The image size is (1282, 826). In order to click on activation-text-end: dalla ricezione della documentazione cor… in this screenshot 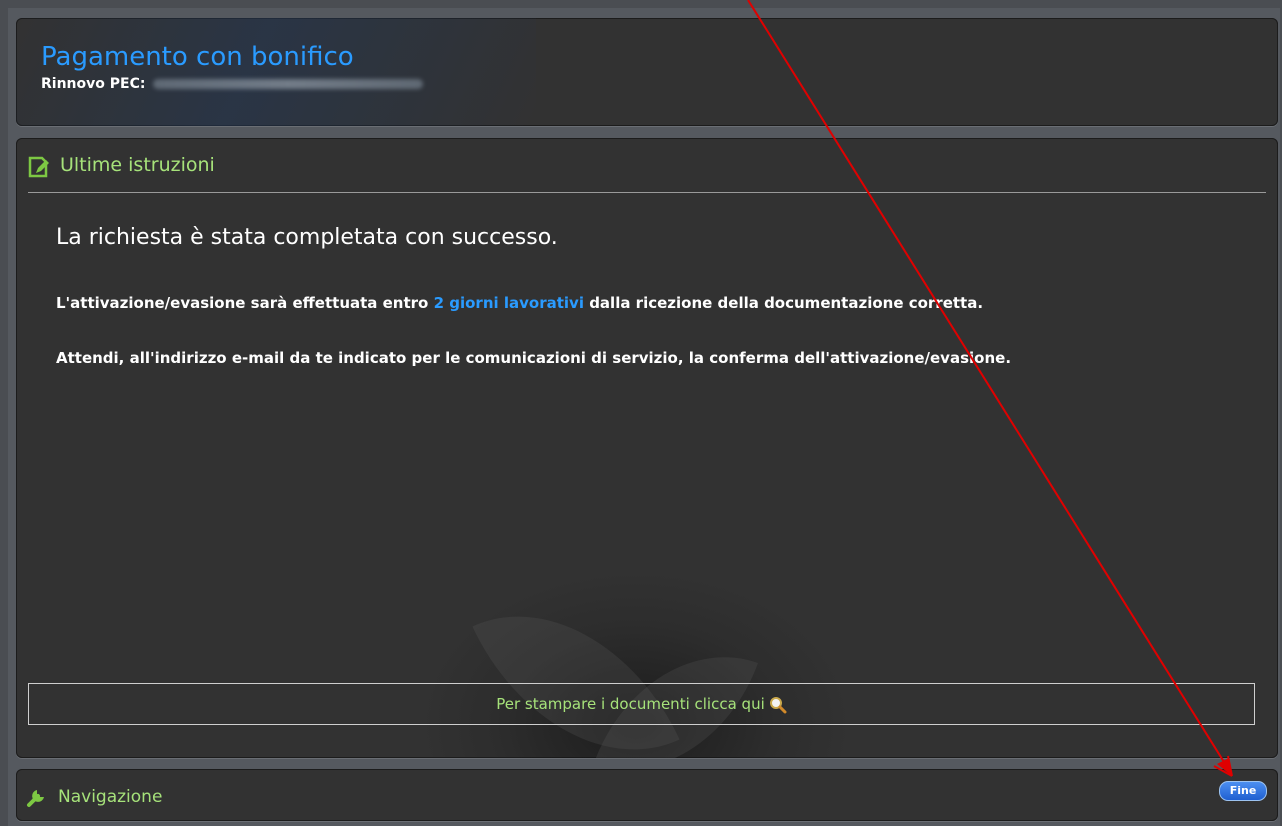, I will do `click(783, 303)`.